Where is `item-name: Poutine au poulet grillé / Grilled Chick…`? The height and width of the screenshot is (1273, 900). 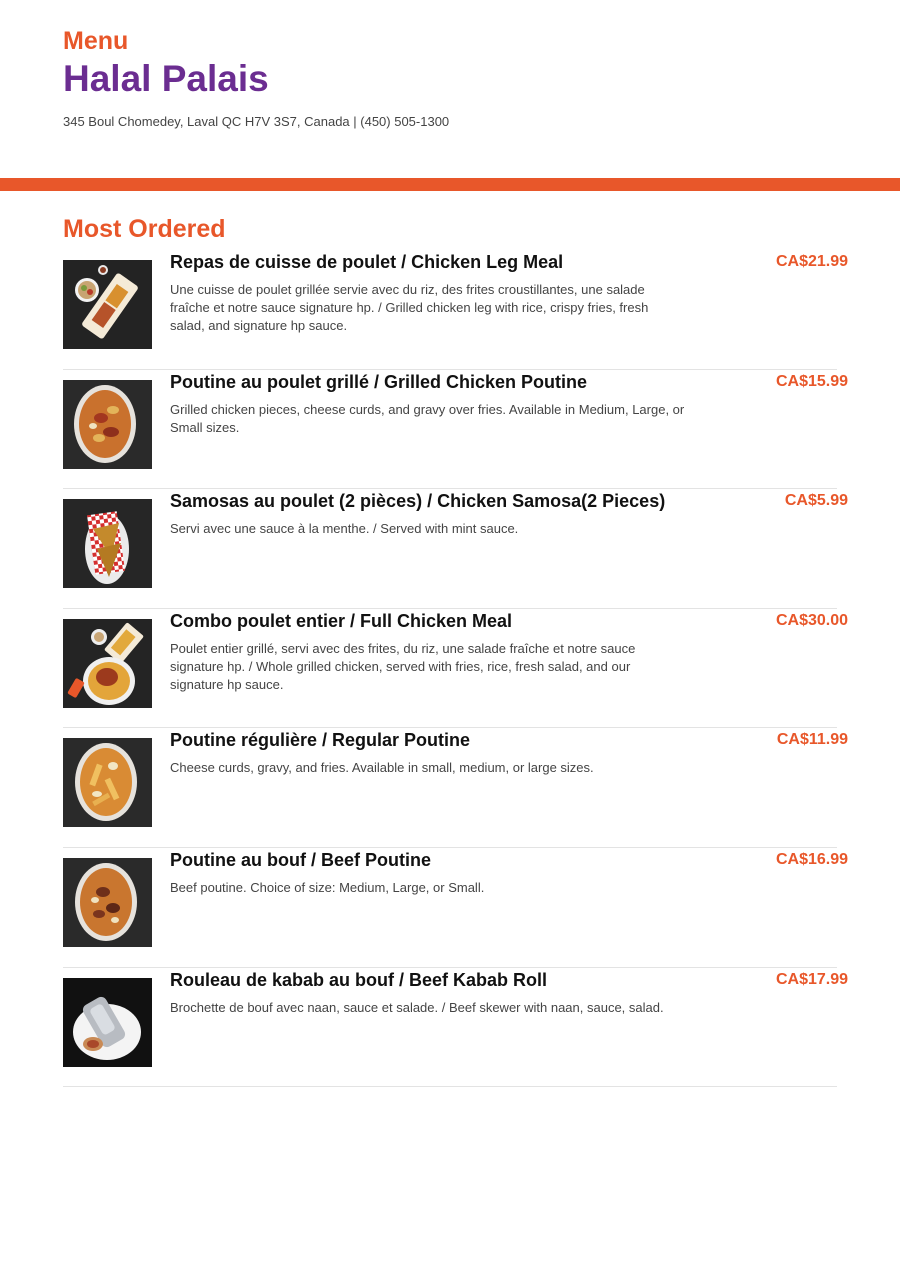 item-name: Poutine au poulet grillé / Grilled Chick… is located at coordinates (379, 381).